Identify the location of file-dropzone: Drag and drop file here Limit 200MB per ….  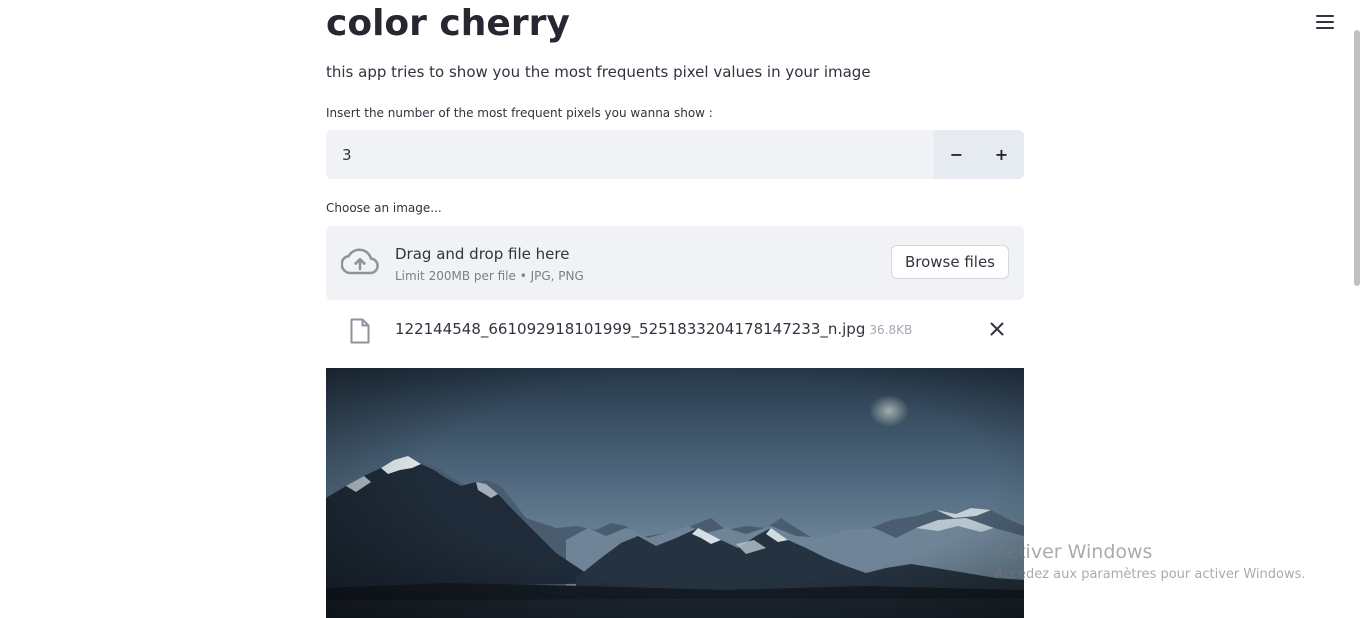
(675, 263).